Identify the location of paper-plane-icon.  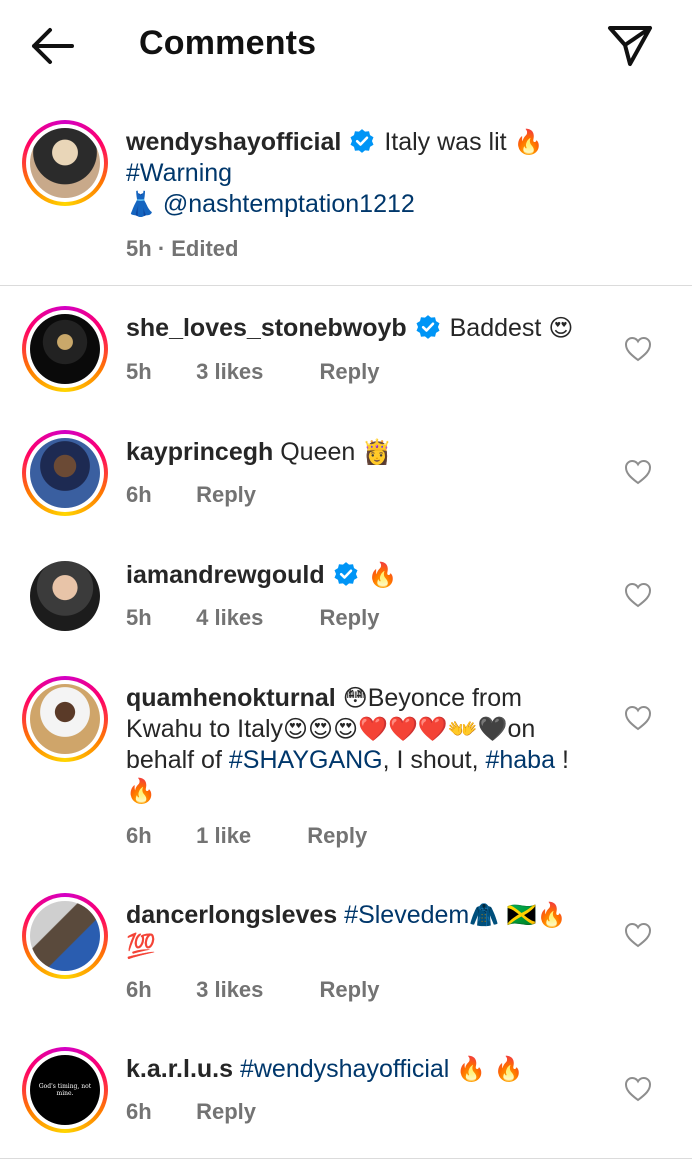
(630, 46).